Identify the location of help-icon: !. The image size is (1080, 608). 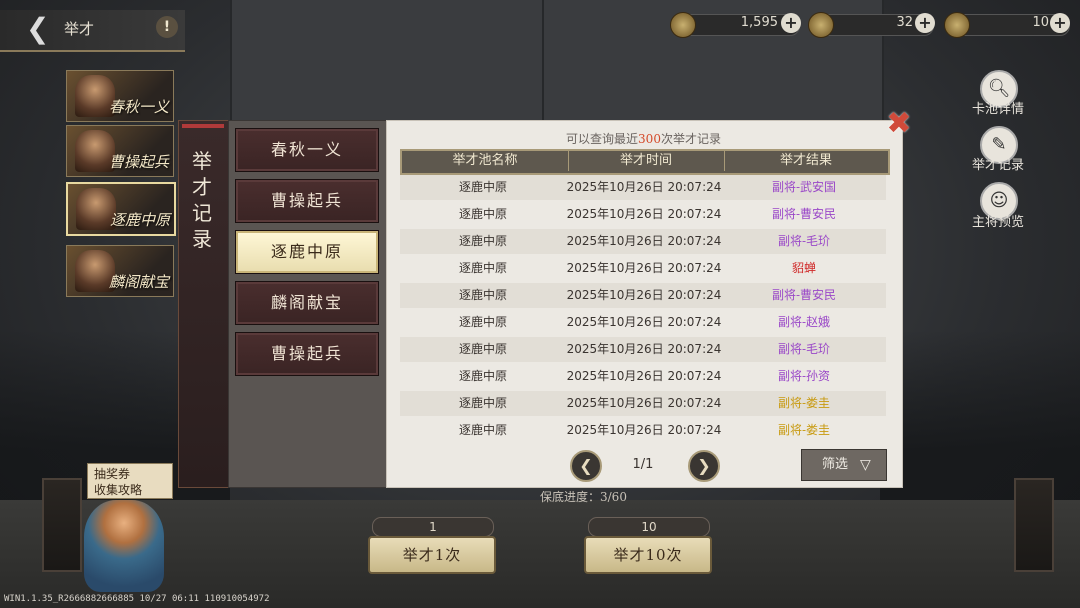
(167, 27).